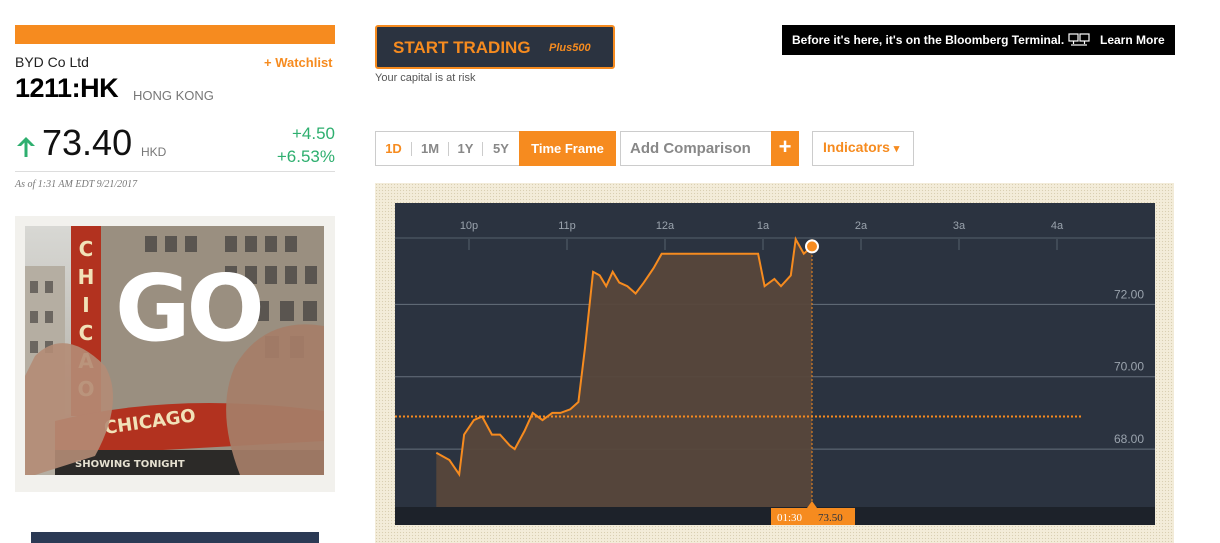 This screenshot has height=543, width=1220. Describe the element at coordinates (763, 226) in the screenshot. I see `x-tick-label: 1a` at that location.